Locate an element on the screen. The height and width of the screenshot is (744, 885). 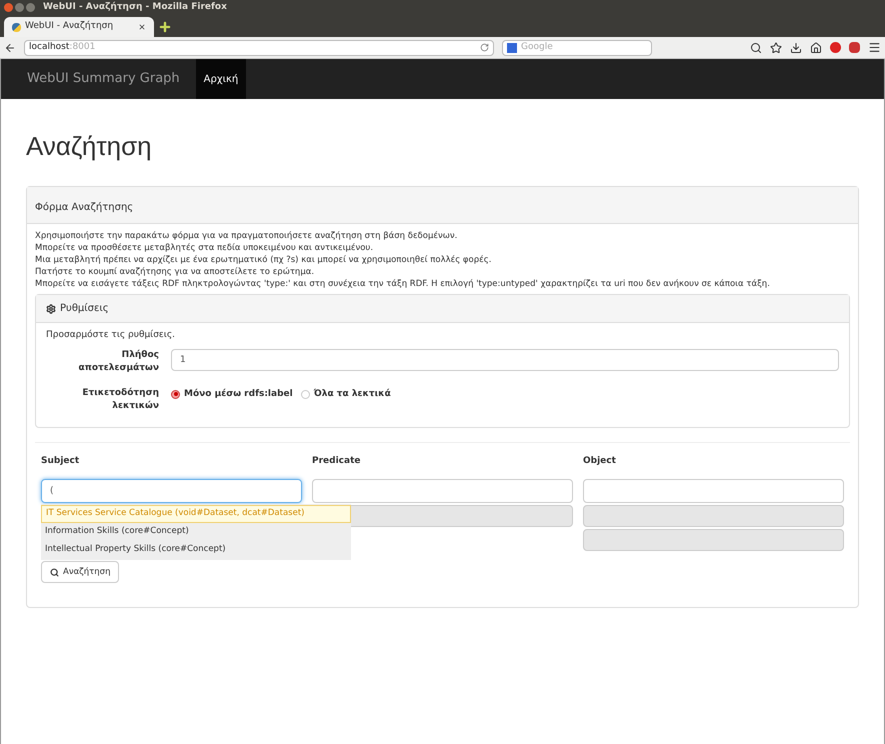
column-label: Predicate is located at coordinates (337, 461).